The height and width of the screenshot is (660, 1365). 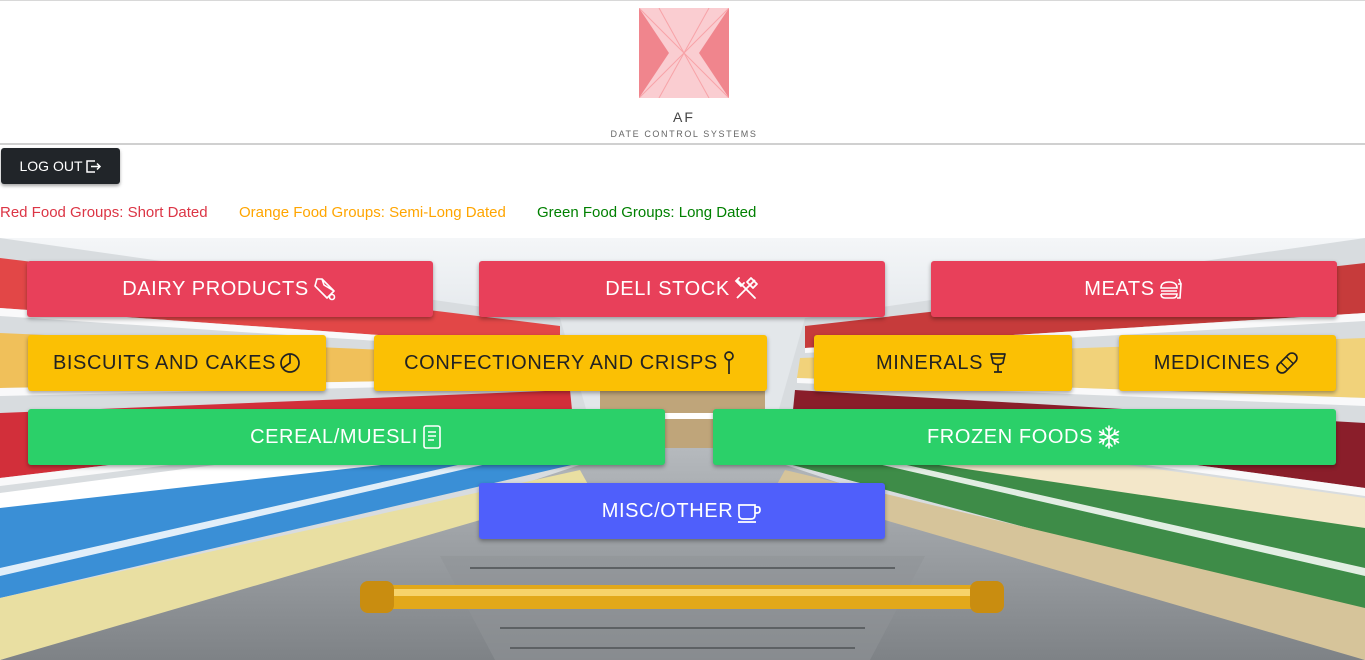 What do you see at coordinates (667, 510) in the screenshot?
I see `category-label: MISC/OTHER` at bounding box center [667, 510].